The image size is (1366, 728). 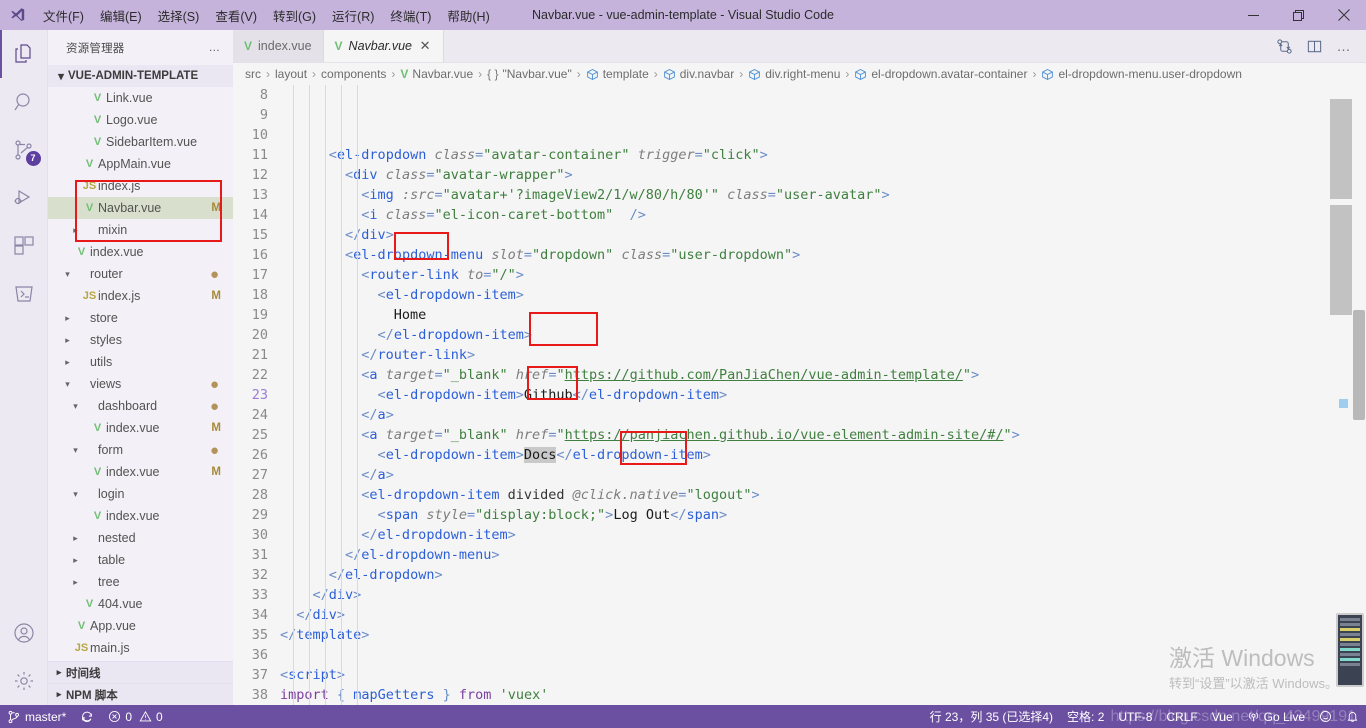 What do you see at coordinates (140, 672) in the screenshot?
I see `timeline-section: ▸ 时间线` at bounding box center [140, 672].